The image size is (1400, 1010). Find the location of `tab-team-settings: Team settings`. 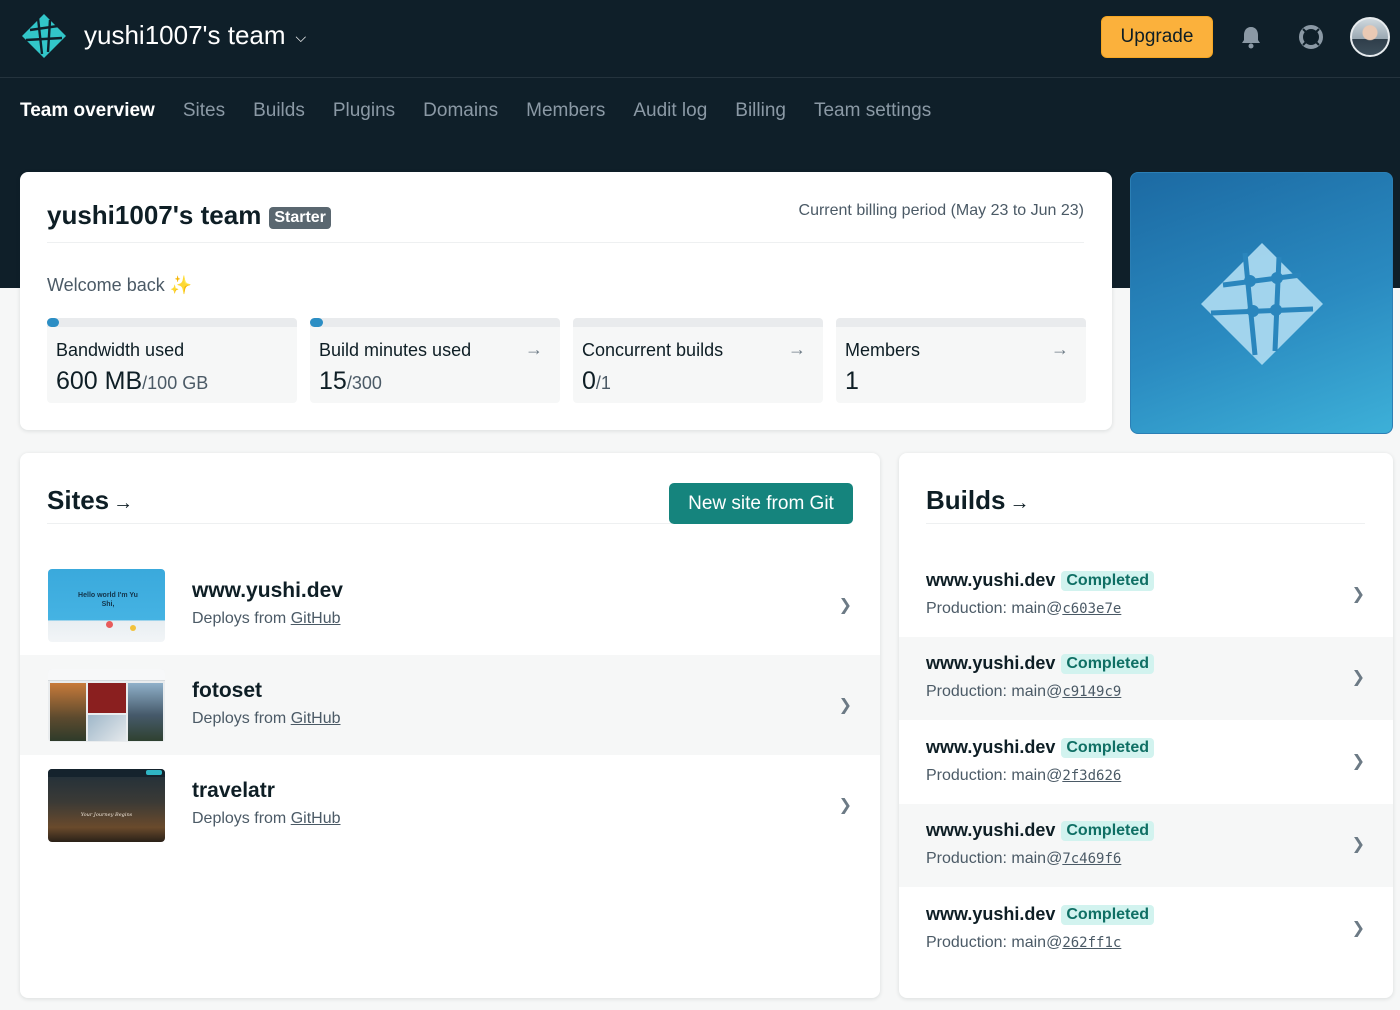

tab-team-settings: Team settings is located at coordinates (872, 111).